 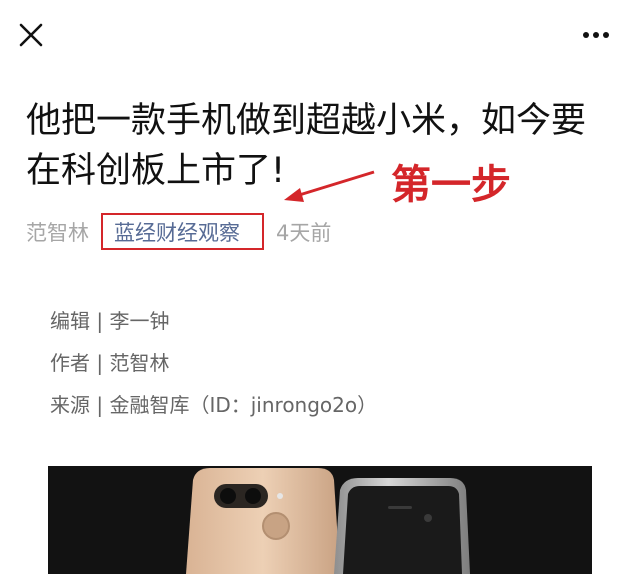 What do you see at coordinates (214, 405) in the screenshot?
I see `credit-source: 来源 | 金融智库（ID：jinrongo2o）` at bounding box center [214, 405].